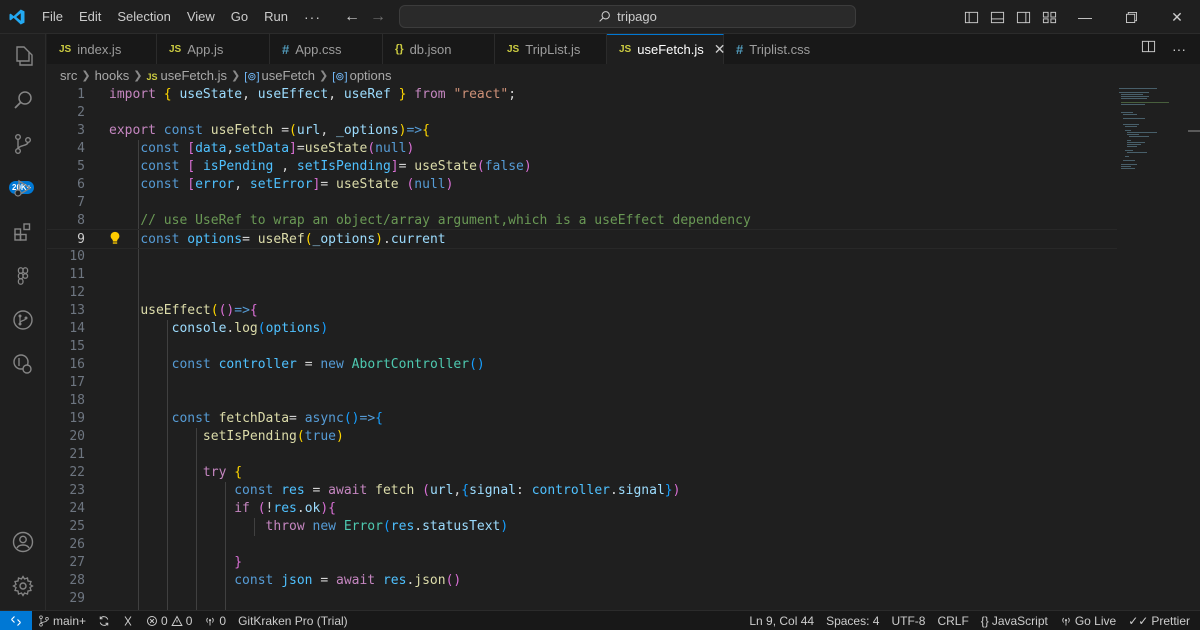 This screenshot has height=630, width=1200. What do you see at coordinates (239, 17) in the screenshot?
I see `menu-go: Go` at bounding box center [239, 17].